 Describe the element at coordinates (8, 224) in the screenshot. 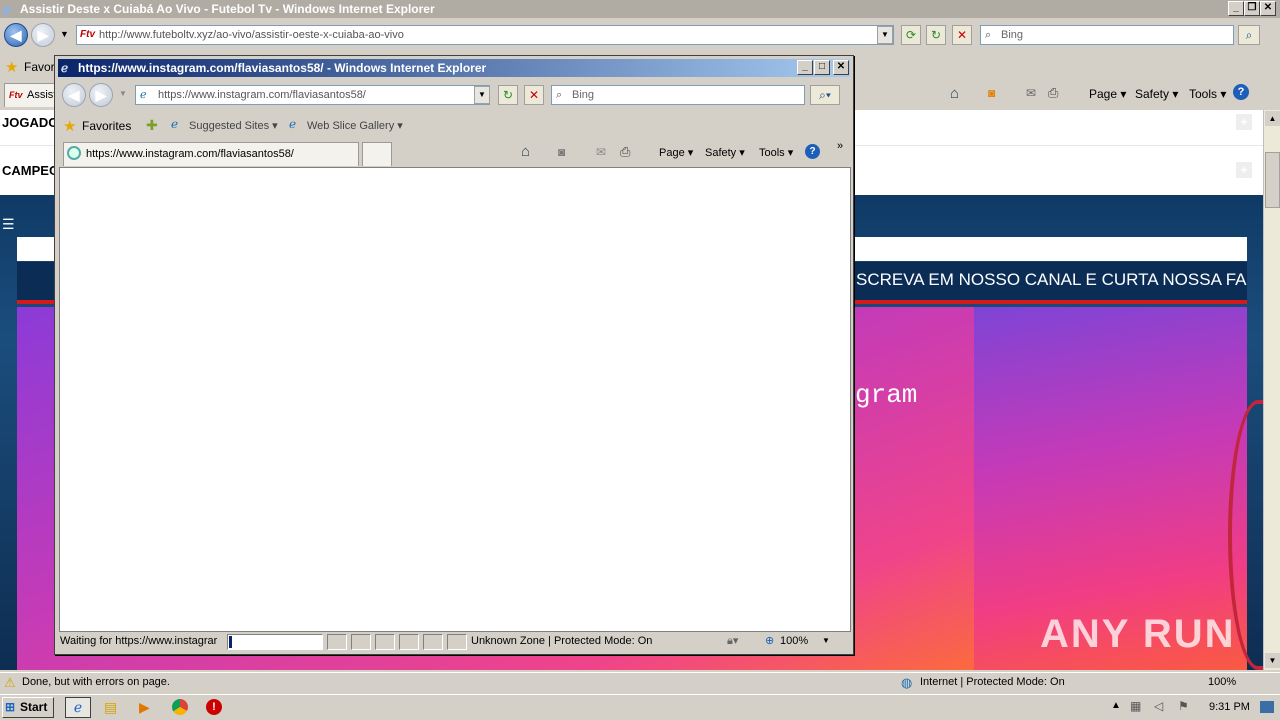

I see `hamburger-menu-icon: ☰` at that location.